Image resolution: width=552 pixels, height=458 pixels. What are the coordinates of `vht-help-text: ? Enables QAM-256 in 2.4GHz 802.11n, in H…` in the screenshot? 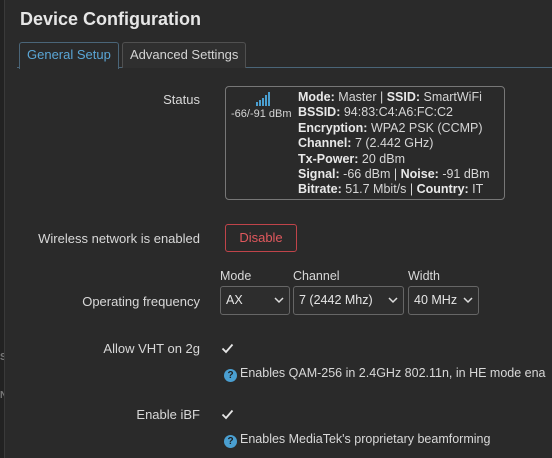 It's located at (385, 374).